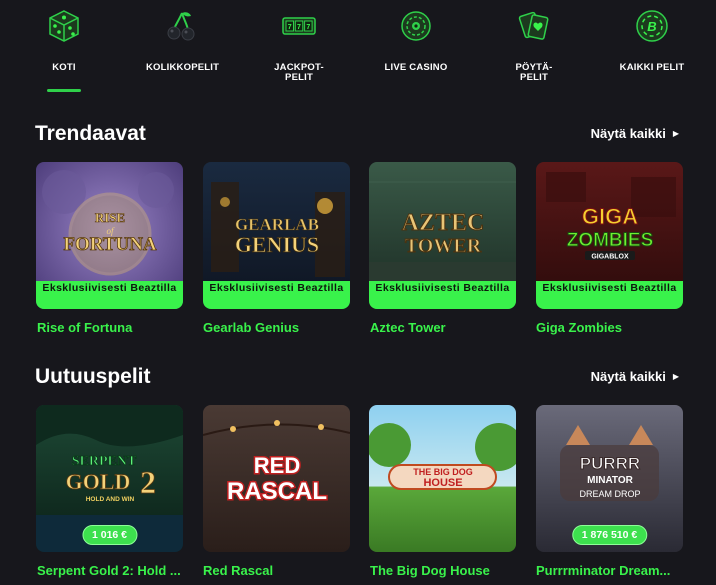 The image size is (716, 585). What do you see at coordinates (610, 257) in the screenshot?
I see `svg-text: GIGABLOX` at bounding box center [610, 257].